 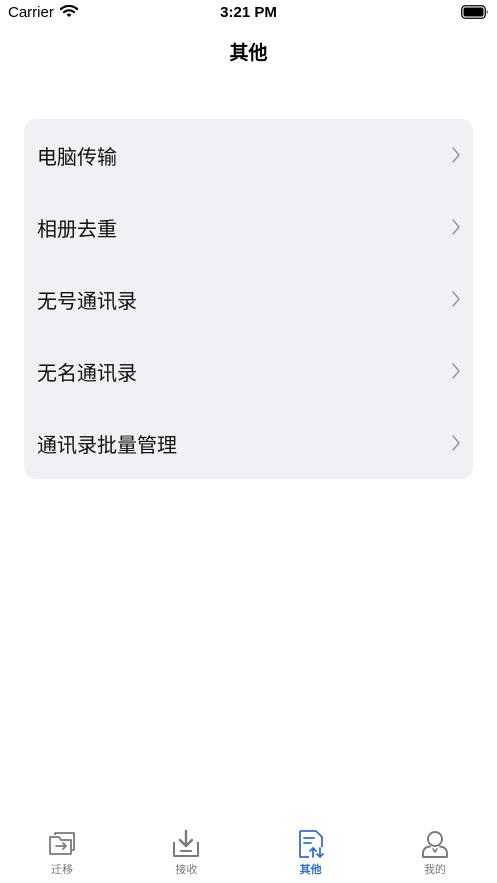 I want to click on tab-label: 迁移, so click(x=62, y=869).